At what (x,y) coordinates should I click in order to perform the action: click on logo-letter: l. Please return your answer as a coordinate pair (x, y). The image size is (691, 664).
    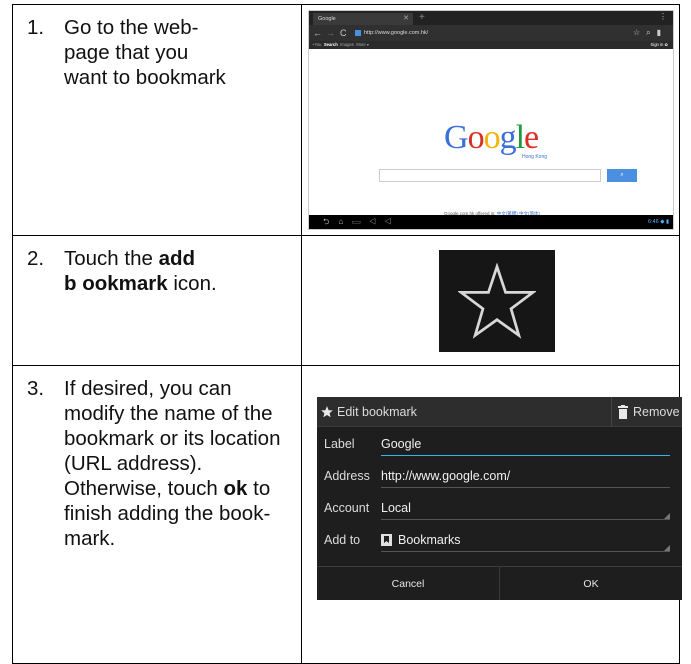
    Looking at the image, I should click on (520, 137).